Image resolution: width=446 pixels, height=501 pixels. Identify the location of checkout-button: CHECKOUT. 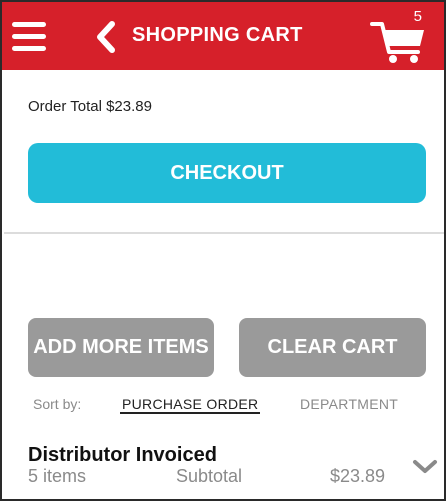
(227, 173).